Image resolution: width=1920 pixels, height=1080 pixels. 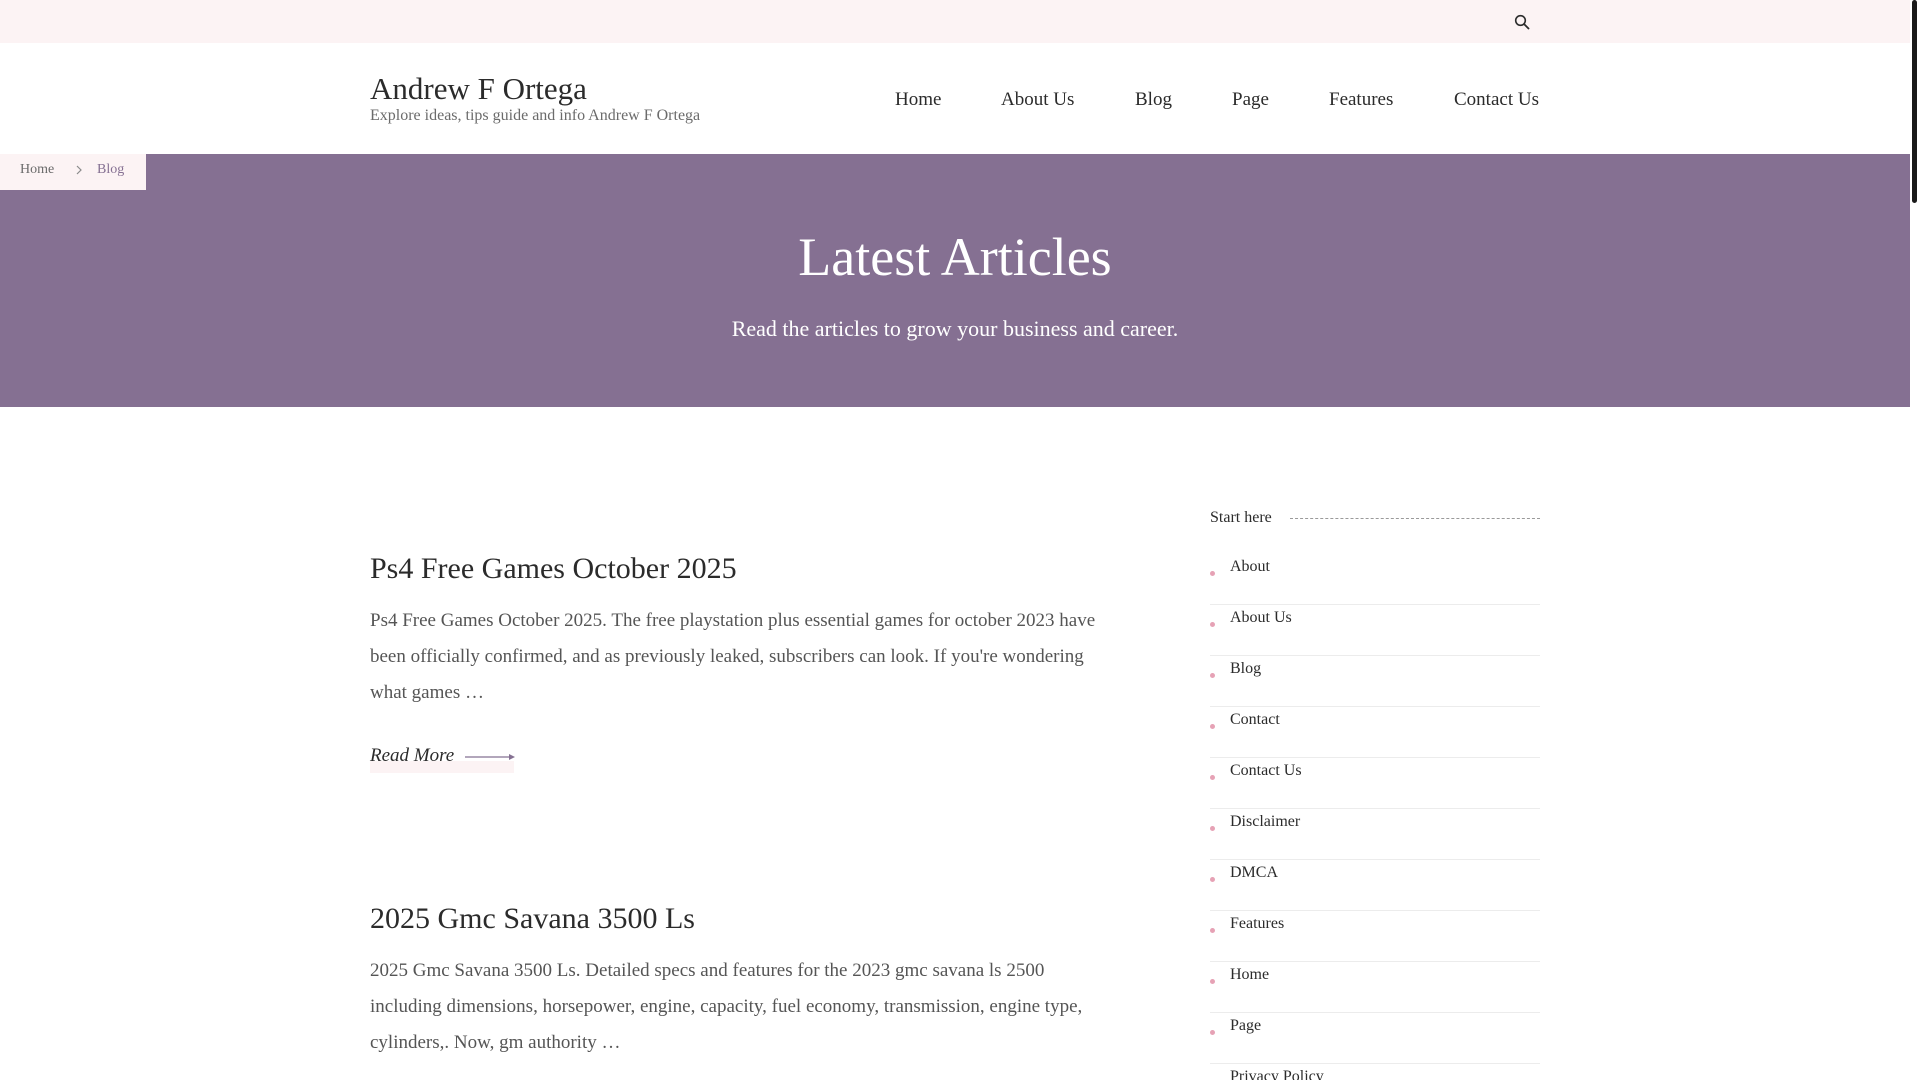 I want to click on sidebar-item-label: Blog, so click(x=1246, y=668).